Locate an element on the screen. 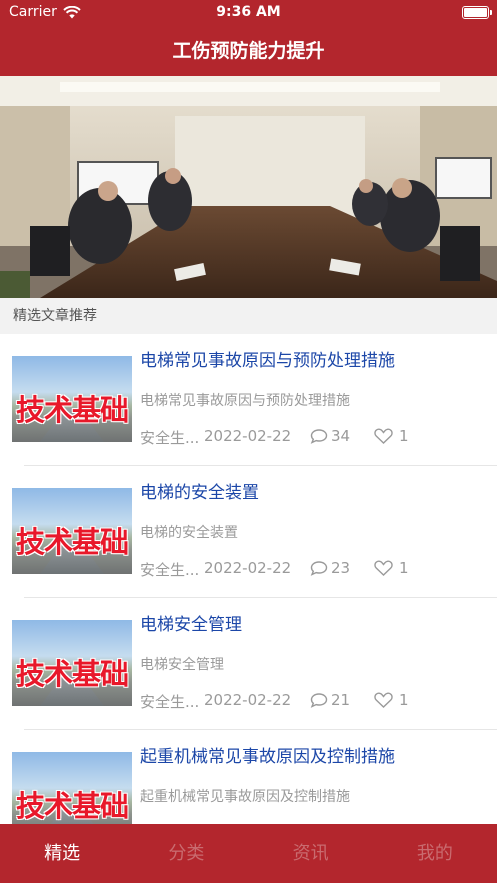 The image size is (497, 883). comment-count: 34 is located at coordinates (341, 436).